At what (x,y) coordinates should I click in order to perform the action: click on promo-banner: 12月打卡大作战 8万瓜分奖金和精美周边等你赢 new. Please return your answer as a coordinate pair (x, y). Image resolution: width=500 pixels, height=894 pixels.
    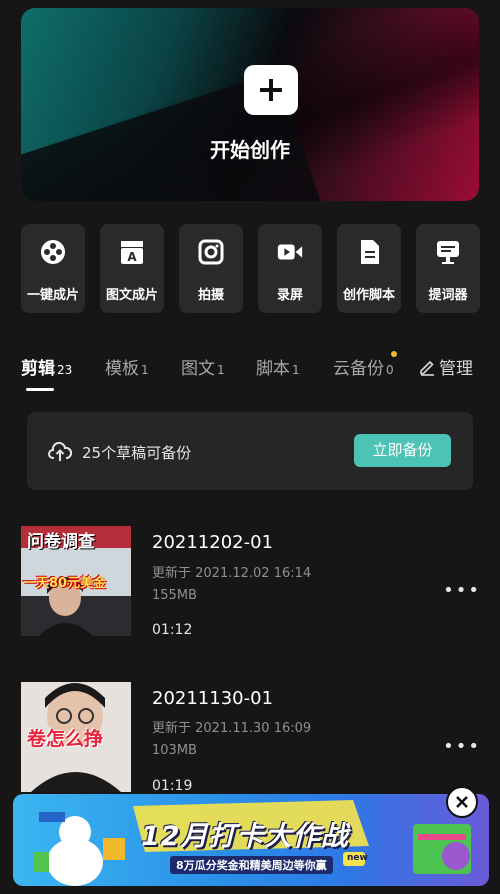
    Looking at the image, I should click on (251, 840).